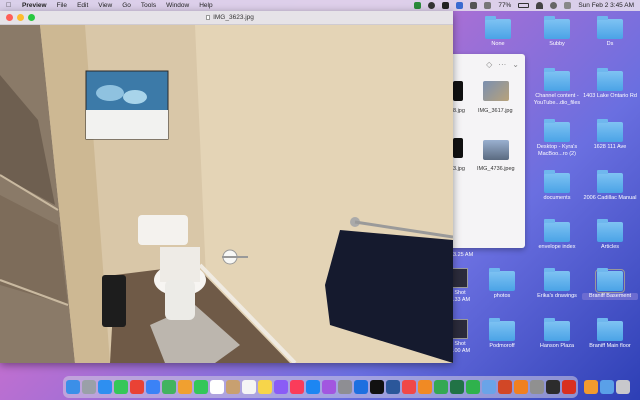 This screenshot has width=640, height=400. Describe the element at coordinates (121, 387) in the screenshot. I see `dock-messages-icon` at that location.